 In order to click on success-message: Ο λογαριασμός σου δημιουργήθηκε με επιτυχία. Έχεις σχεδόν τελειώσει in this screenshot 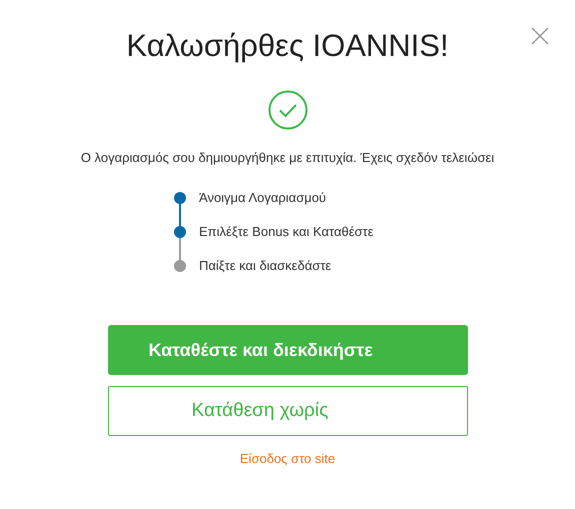, I will do `click(287, 158)`.